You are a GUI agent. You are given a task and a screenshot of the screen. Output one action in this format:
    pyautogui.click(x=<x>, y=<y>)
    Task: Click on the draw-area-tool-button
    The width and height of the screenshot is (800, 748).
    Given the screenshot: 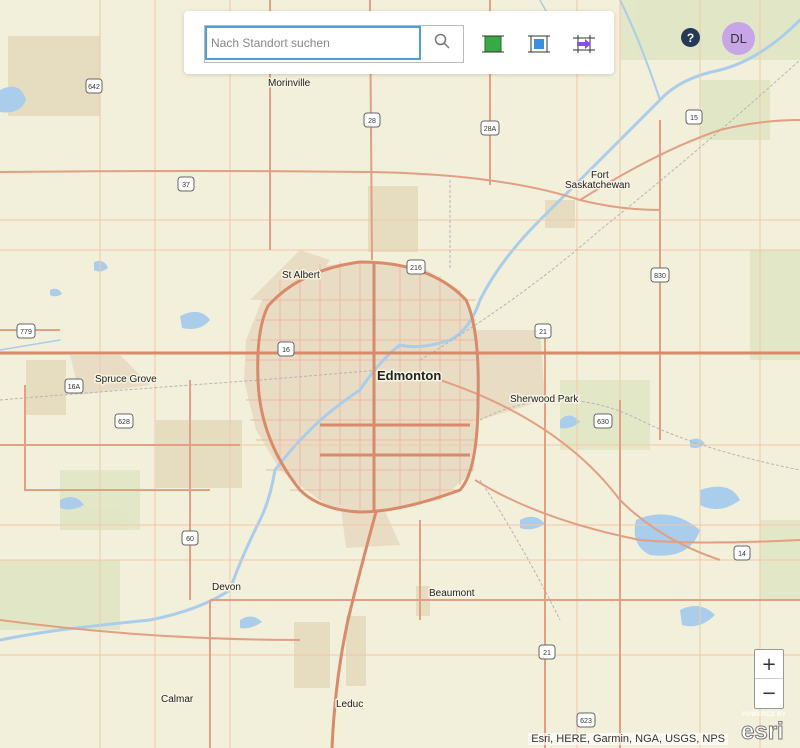 What is the action you would take?
    pyautogui.click(x=493, y=44)
    